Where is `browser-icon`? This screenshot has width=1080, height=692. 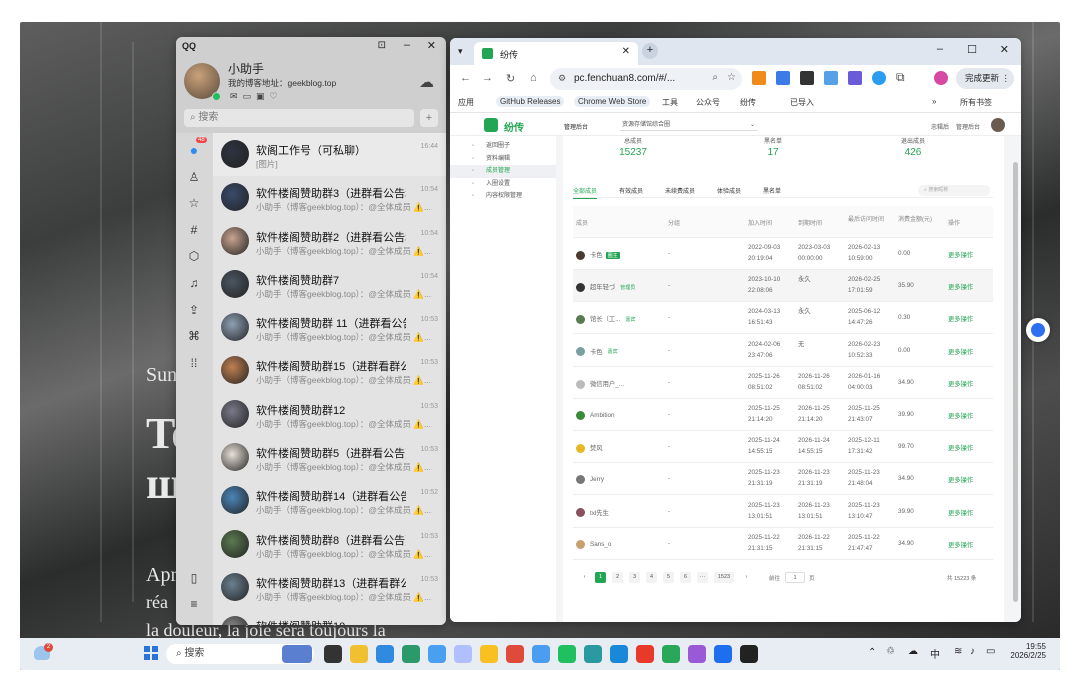
browser-icon is located at coordinates (541, 654).